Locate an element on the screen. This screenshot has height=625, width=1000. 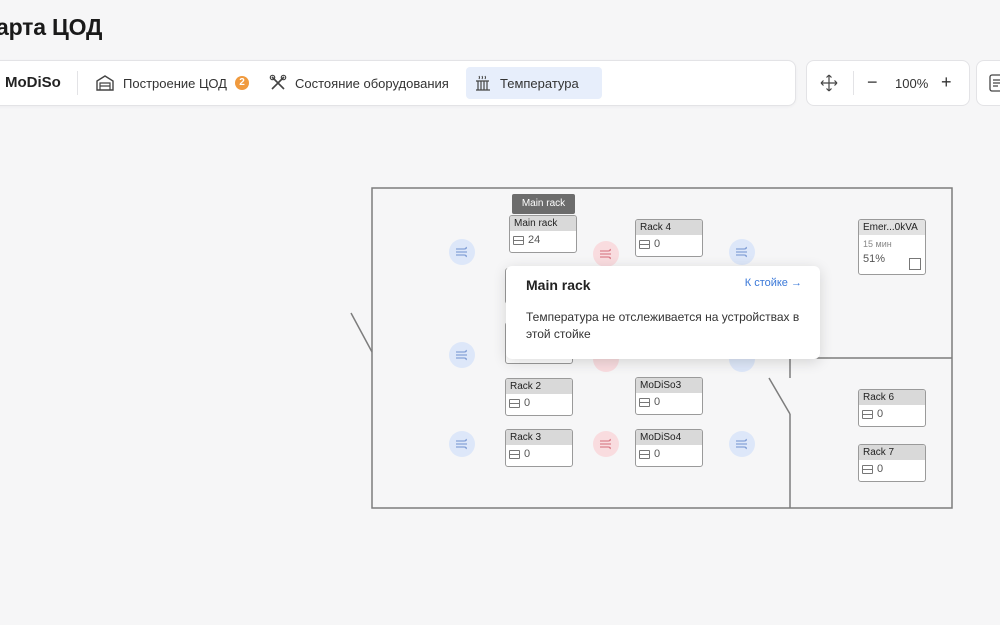
rack-card: MoDiSo4 0 is located at coordinates (669, 448).